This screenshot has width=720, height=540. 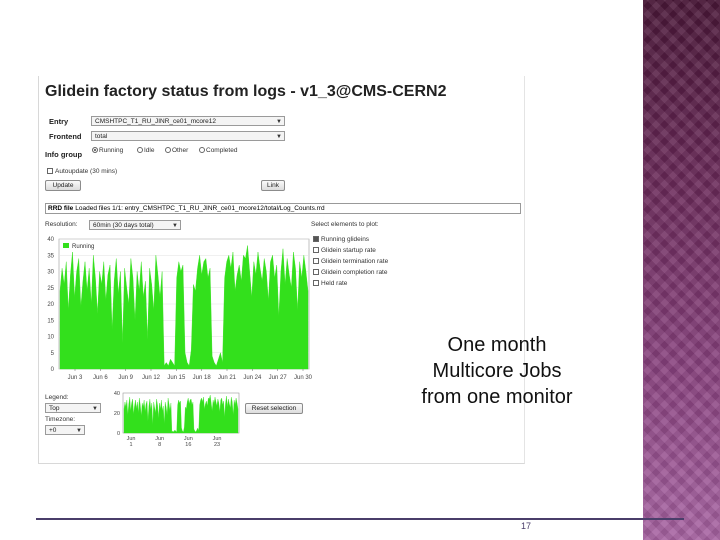 I want to click on y-tick-label: 10, so click(x=50, y=338).